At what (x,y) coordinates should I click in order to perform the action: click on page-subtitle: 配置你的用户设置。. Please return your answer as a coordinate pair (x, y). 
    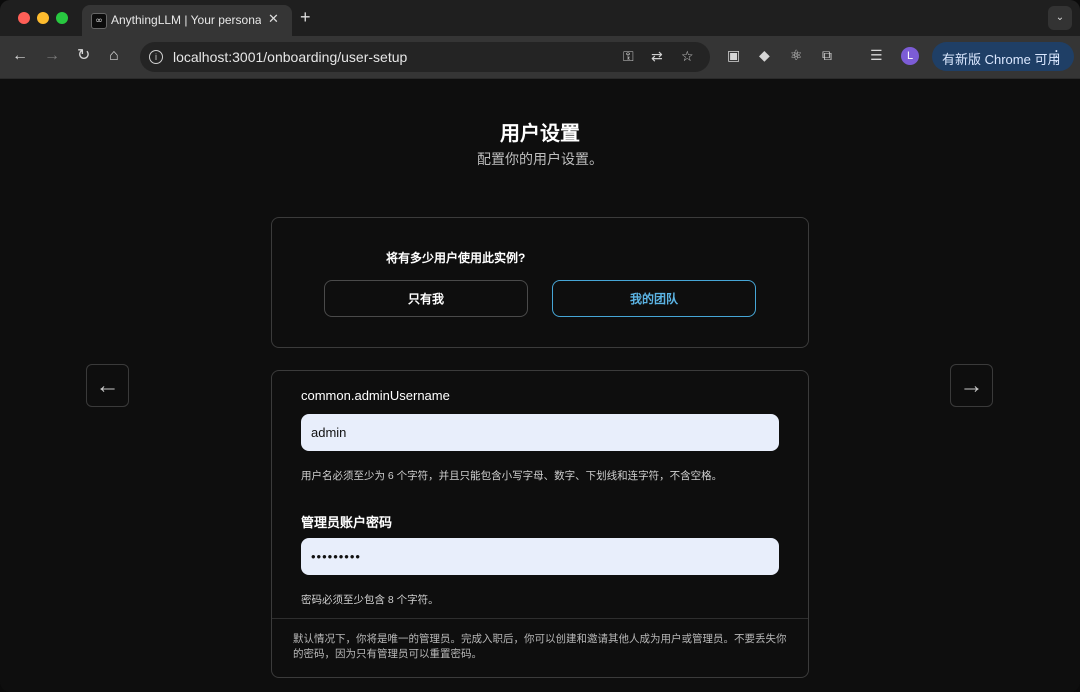
    Looking at the image, I should click on (540, 159).